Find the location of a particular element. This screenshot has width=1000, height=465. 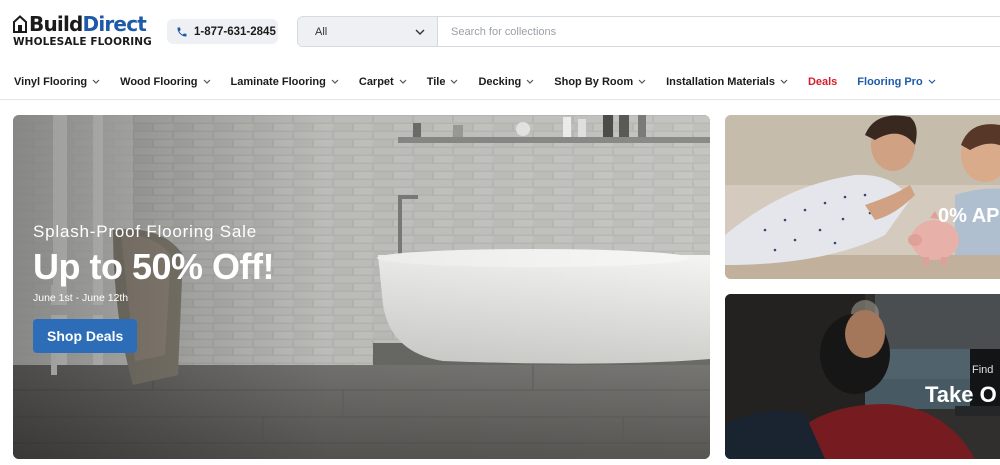

phone-icon is located at coordinates (182, 32).